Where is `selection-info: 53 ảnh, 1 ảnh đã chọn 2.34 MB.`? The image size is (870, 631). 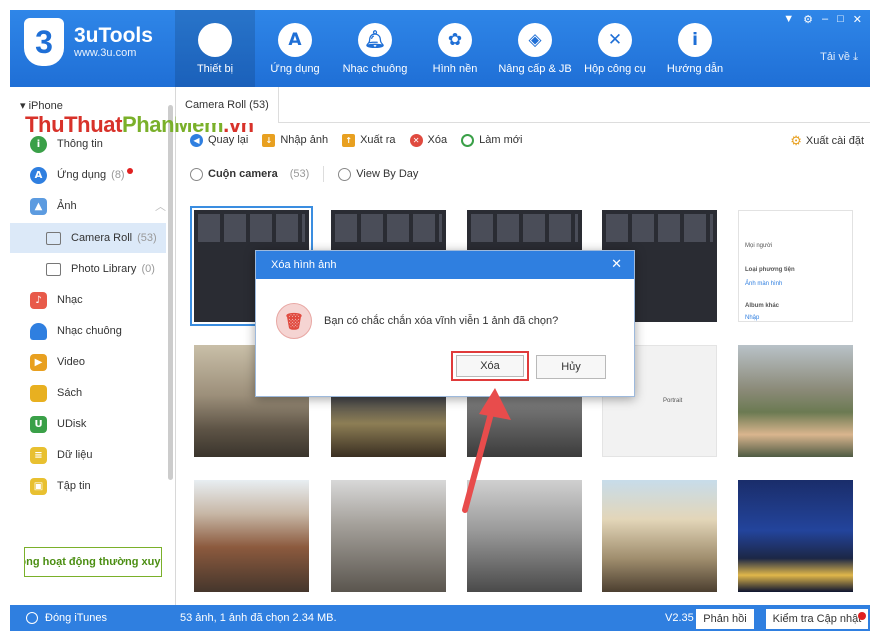
selection-info: 53 ảnh, 1 ảnh đã chọn 2.34 MB. is located at coordinates (258, 618).